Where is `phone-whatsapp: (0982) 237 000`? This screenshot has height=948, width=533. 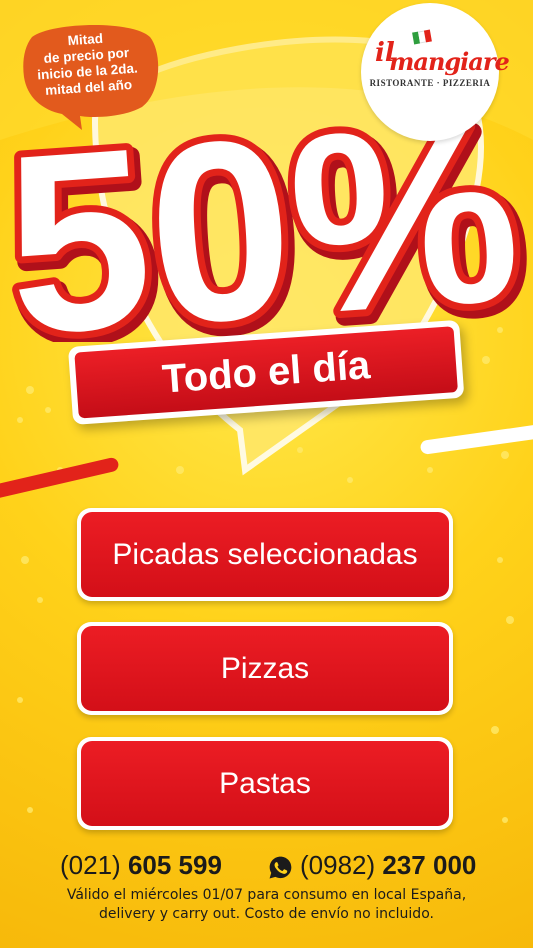
phone-whatsapp: (0982) 237 000 is located at coordinates (388, 865).